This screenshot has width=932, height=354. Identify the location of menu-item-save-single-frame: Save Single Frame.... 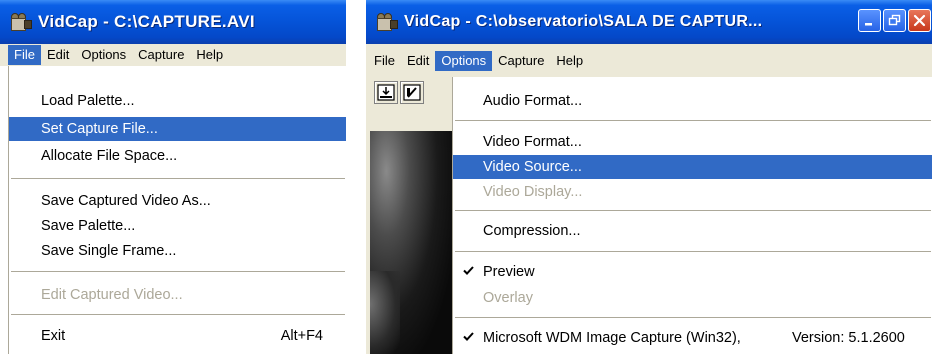
(177, 251).